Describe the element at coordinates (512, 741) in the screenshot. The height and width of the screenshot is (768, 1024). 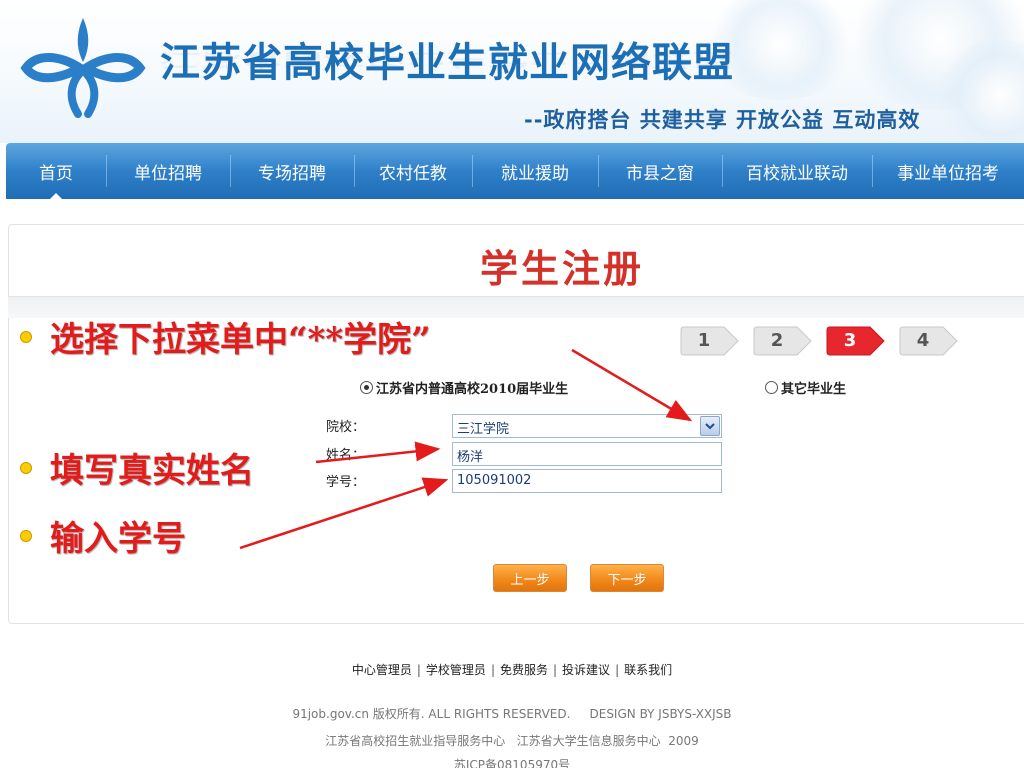
I see `footer-organization: 江苏省高校招生就业指导服务中心 江苏省大学生信息服务中心 2009` at that location.